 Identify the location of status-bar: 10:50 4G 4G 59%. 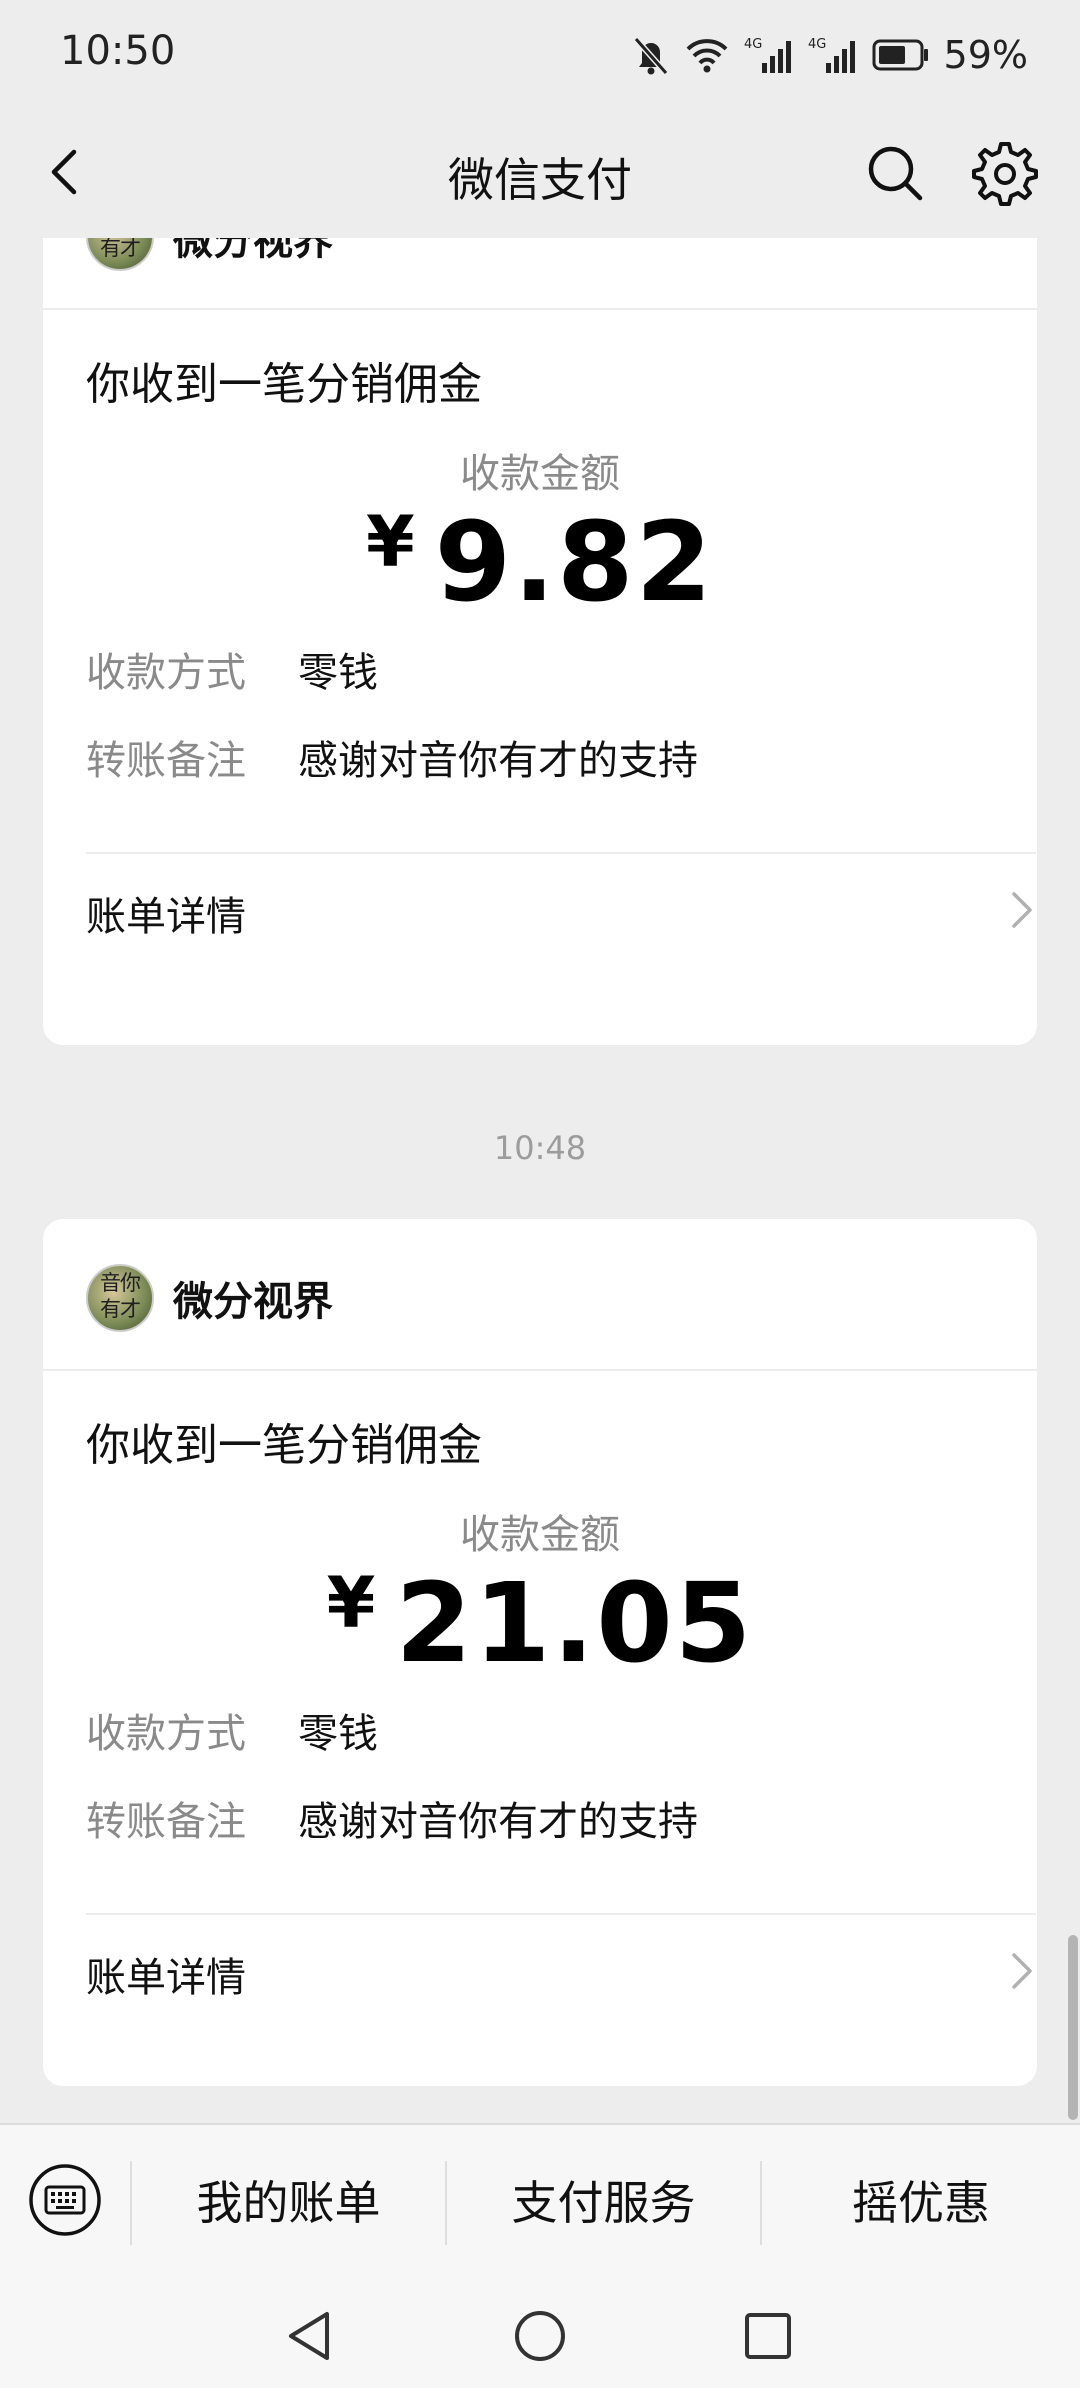
(540, 55).